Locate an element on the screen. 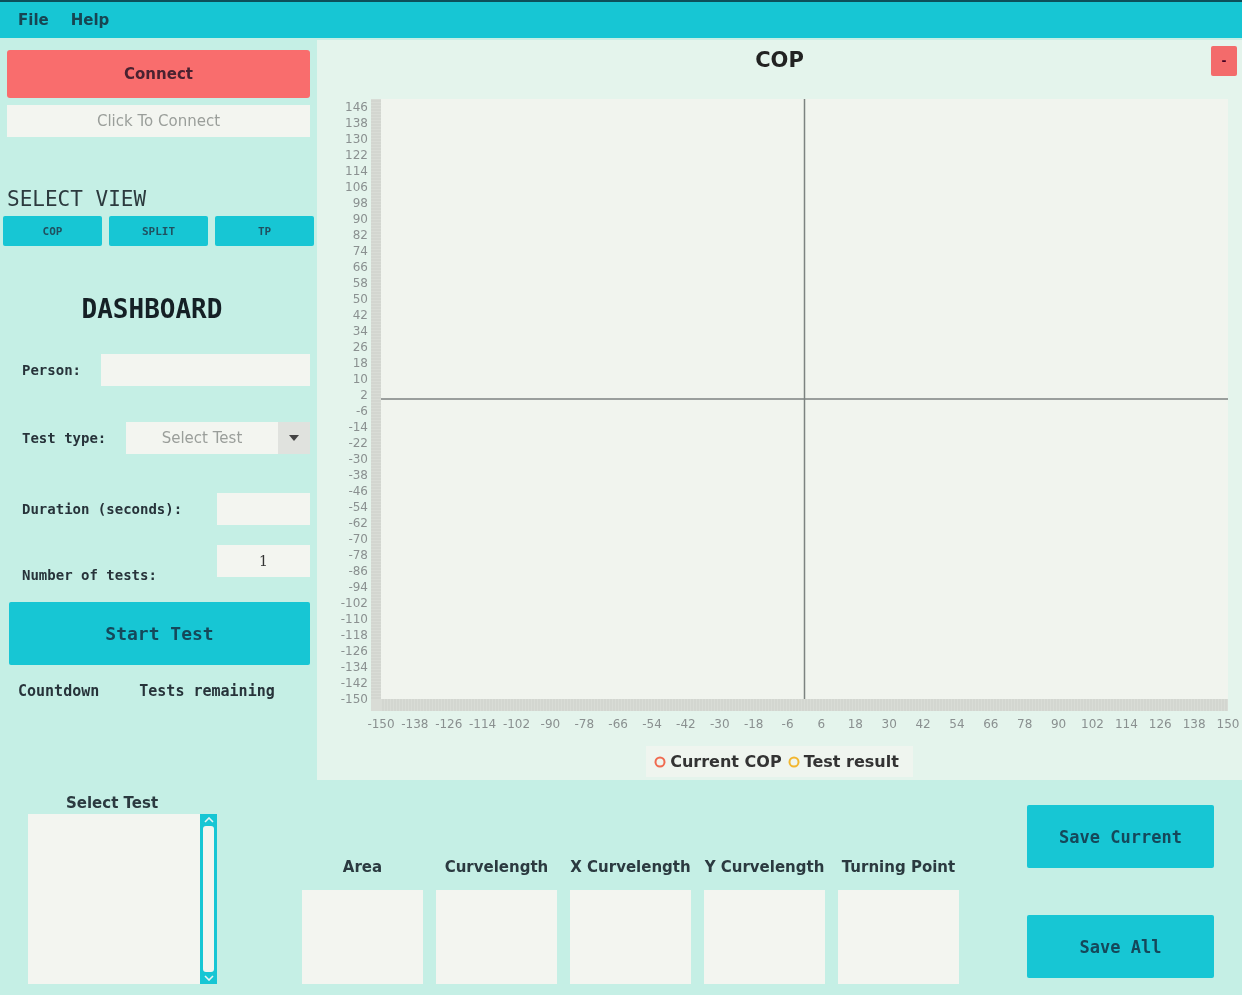 The height and width of the screenshot is (995, 1242). axis-tick-label: -86 is located at coordinates (358, 571).